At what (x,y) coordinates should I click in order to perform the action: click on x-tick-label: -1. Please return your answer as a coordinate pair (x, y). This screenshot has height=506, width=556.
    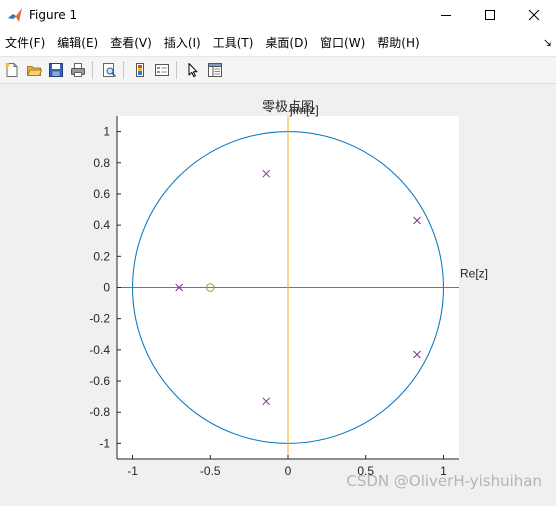
    Looking at the image, I should click on (132, 471).